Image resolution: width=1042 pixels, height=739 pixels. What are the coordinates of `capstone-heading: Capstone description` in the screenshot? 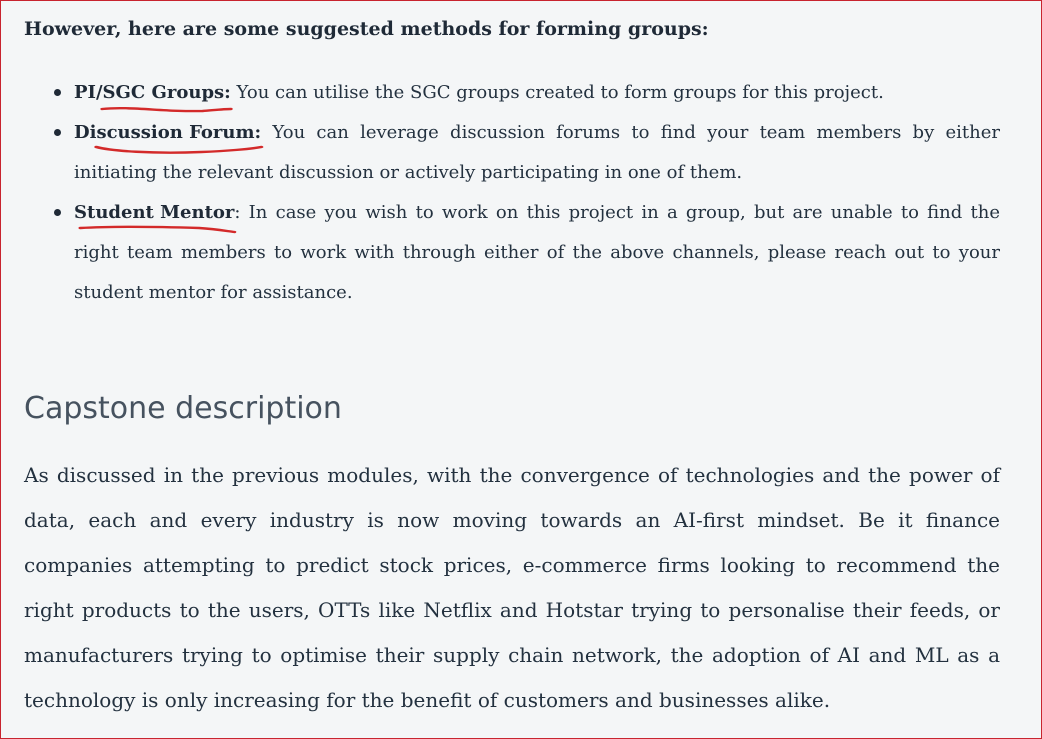 It's located at (183, 408).